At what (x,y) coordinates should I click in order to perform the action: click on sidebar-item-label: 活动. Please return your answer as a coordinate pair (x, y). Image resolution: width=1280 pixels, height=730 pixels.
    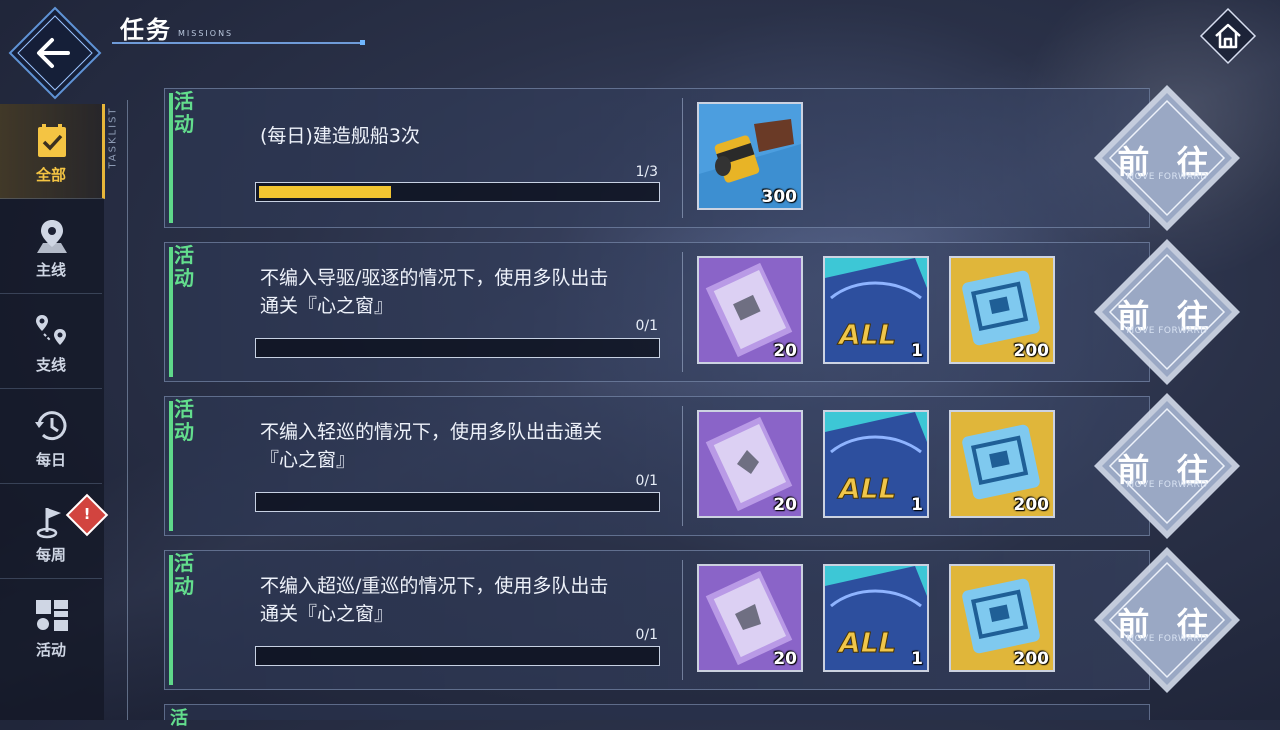
    Looking at the image, I should click on (50, 650).